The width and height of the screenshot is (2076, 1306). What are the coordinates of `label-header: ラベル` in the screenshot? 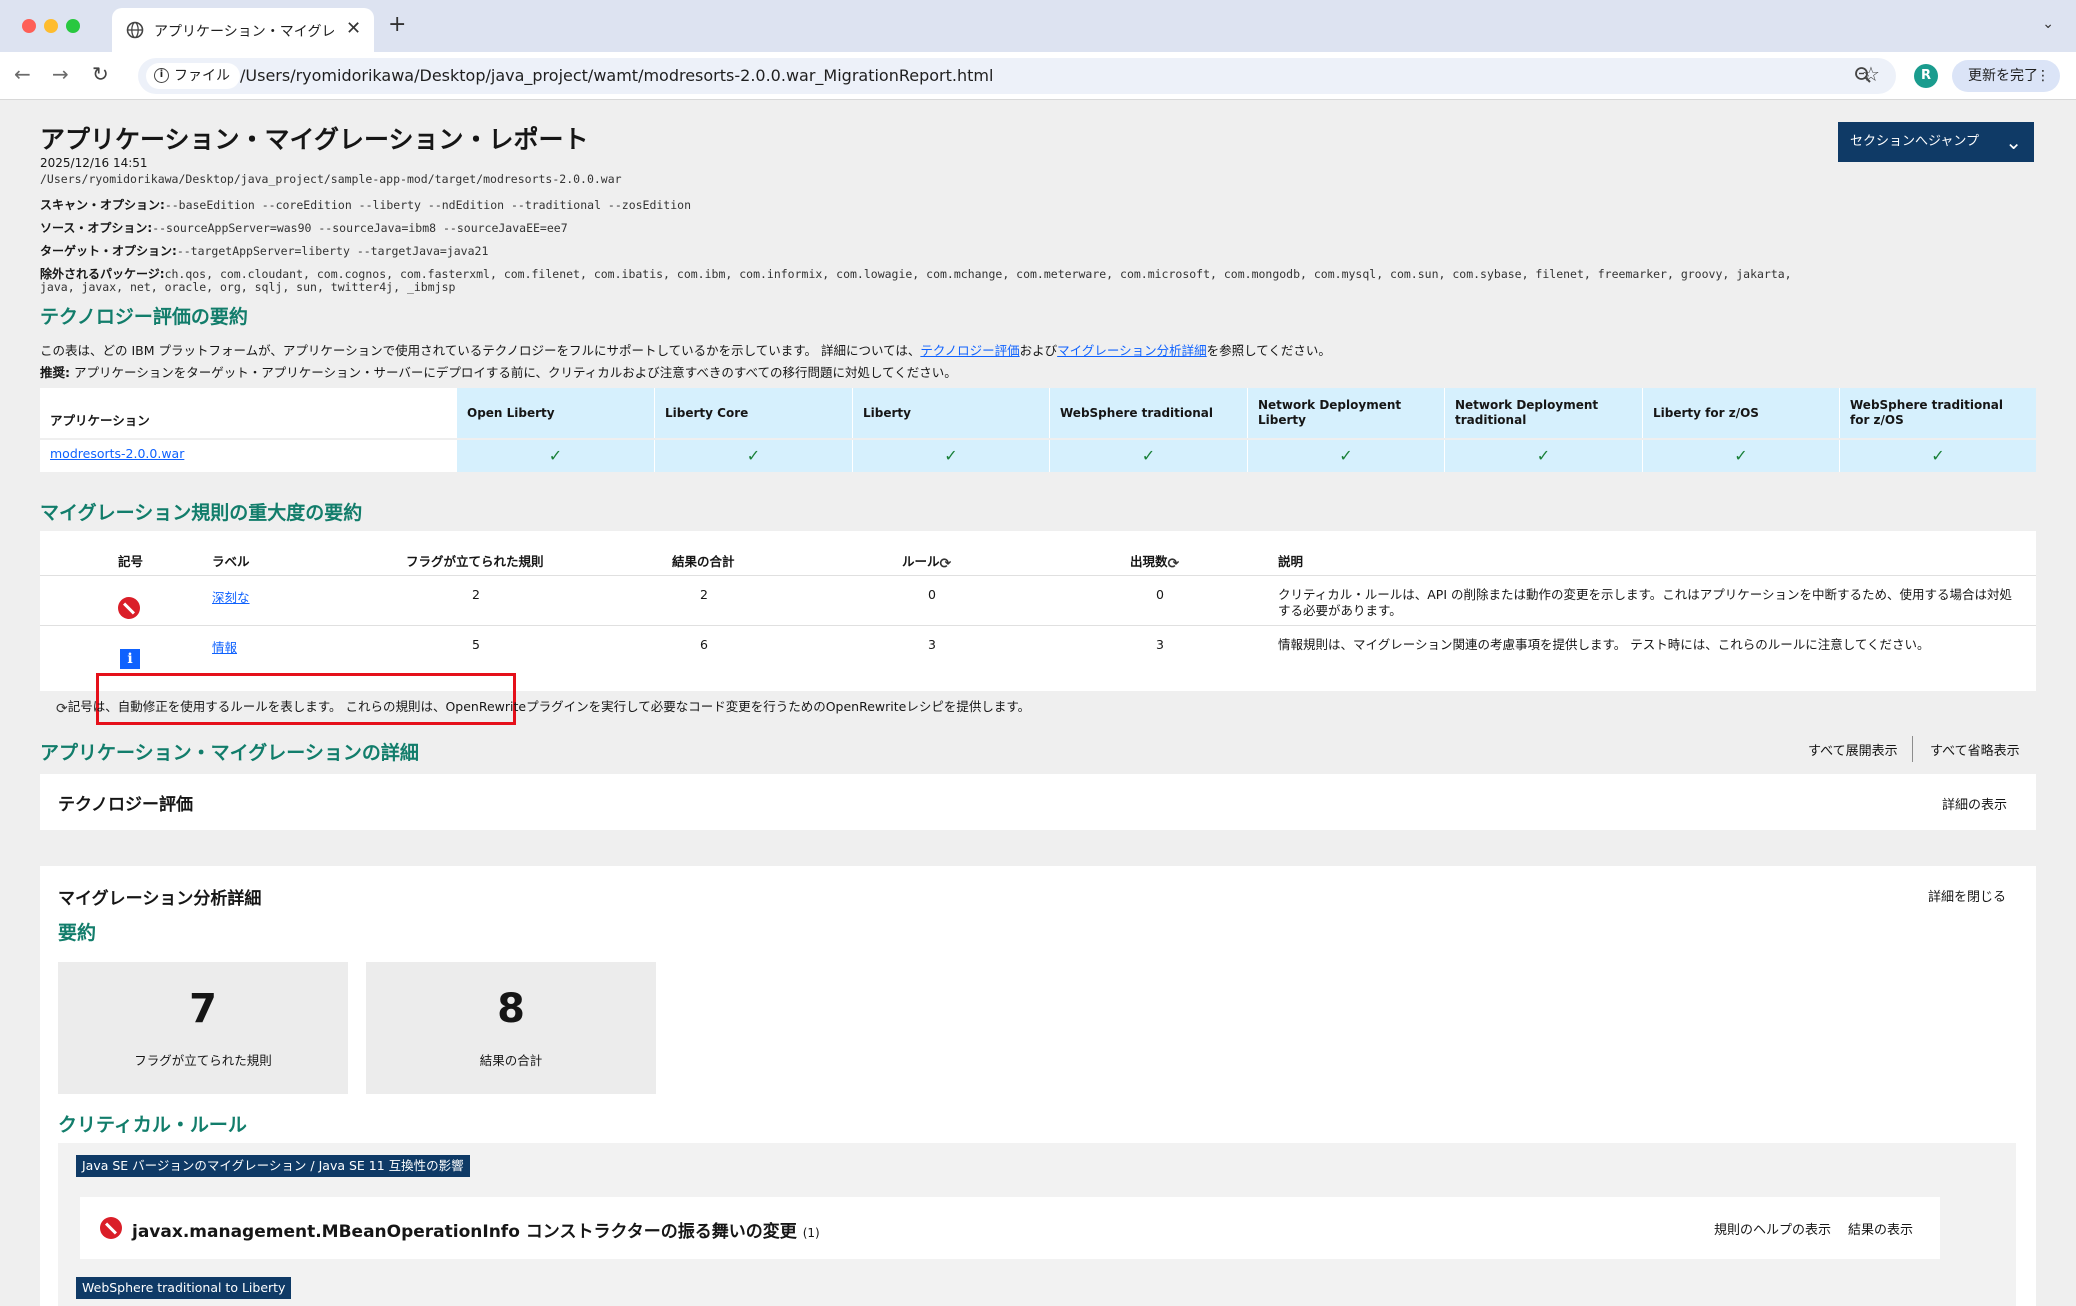 It's located at (231, 561).